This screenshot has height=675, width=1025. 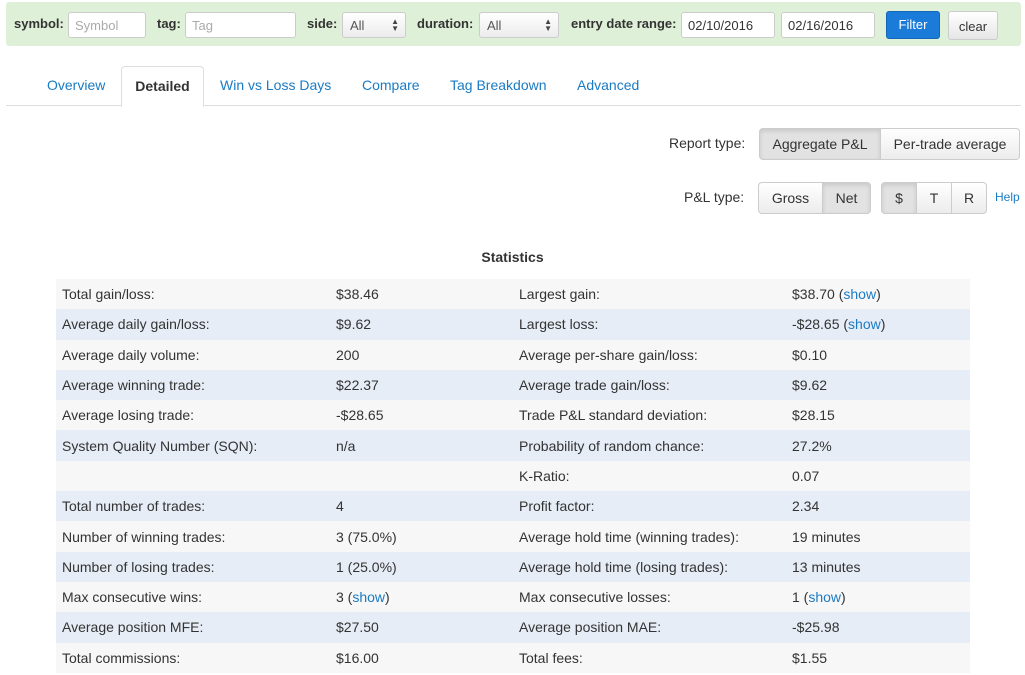 What do you see at coordinates (934, 198) in the screenshot?
I see `ticks-unit-button: T` at bounding box center [934, 198].